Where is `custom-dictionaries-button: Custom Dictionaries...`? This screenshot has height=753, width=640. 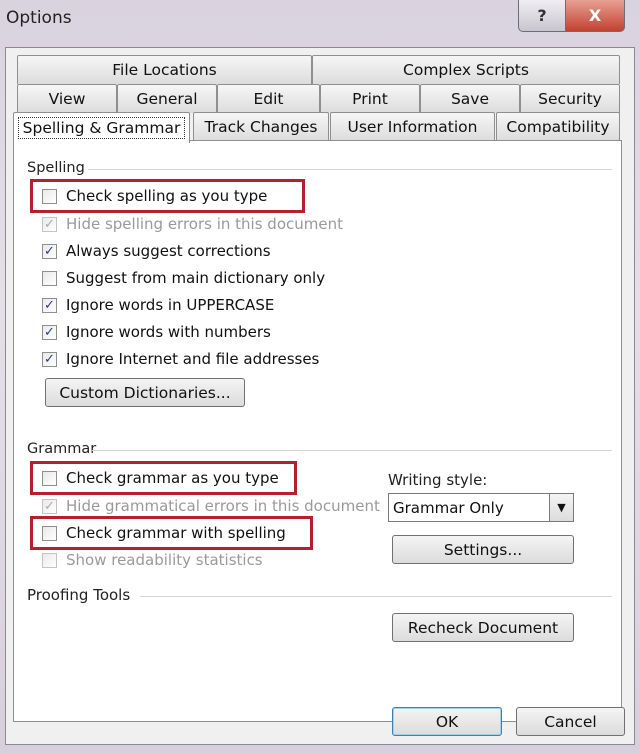 custom-dictionaries-button: Custom Dictionaries... is located at coordinates (145, 392).